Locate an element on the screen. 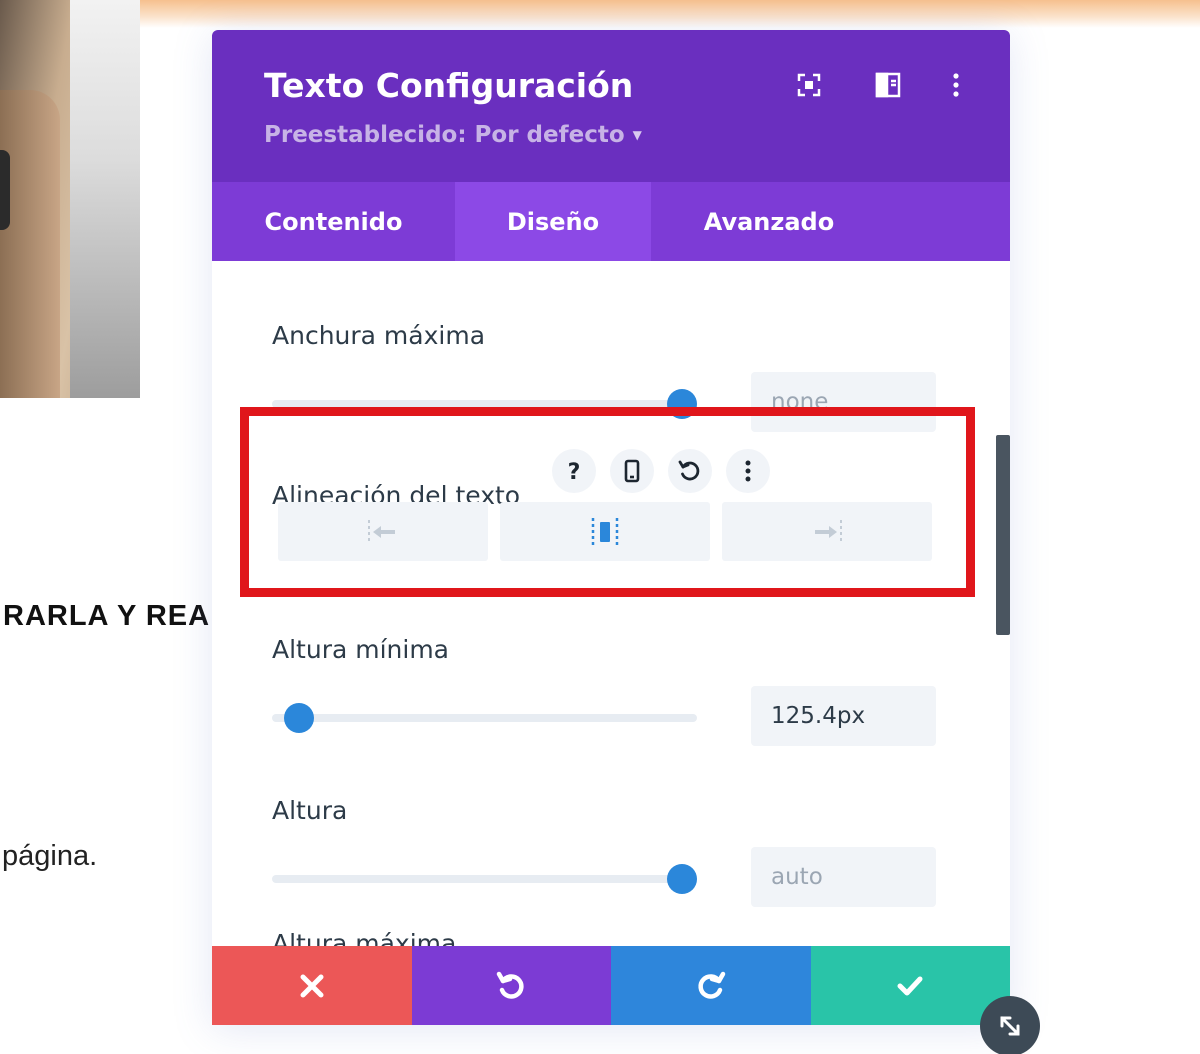 The width and height of the screenshot is (1200, 1054). tab-diseno: Diseño is located at coordinates (553, 221).